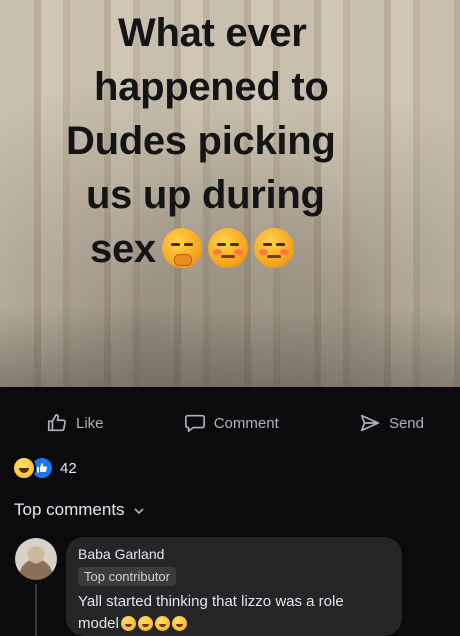 The image size is (460, 636). I want to click on headline-line: Dudes picking, so click(201, 141).